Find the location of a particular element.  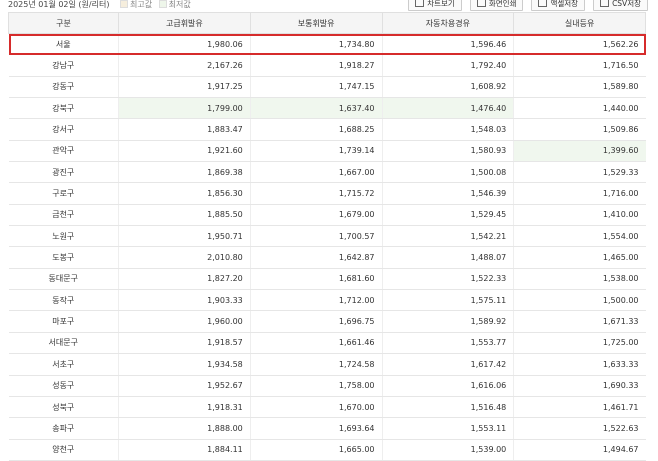

table-row: 강동구 1,917.25 1,747.15 1,608.92 1,589.80 is located at coordinates (327, 87).